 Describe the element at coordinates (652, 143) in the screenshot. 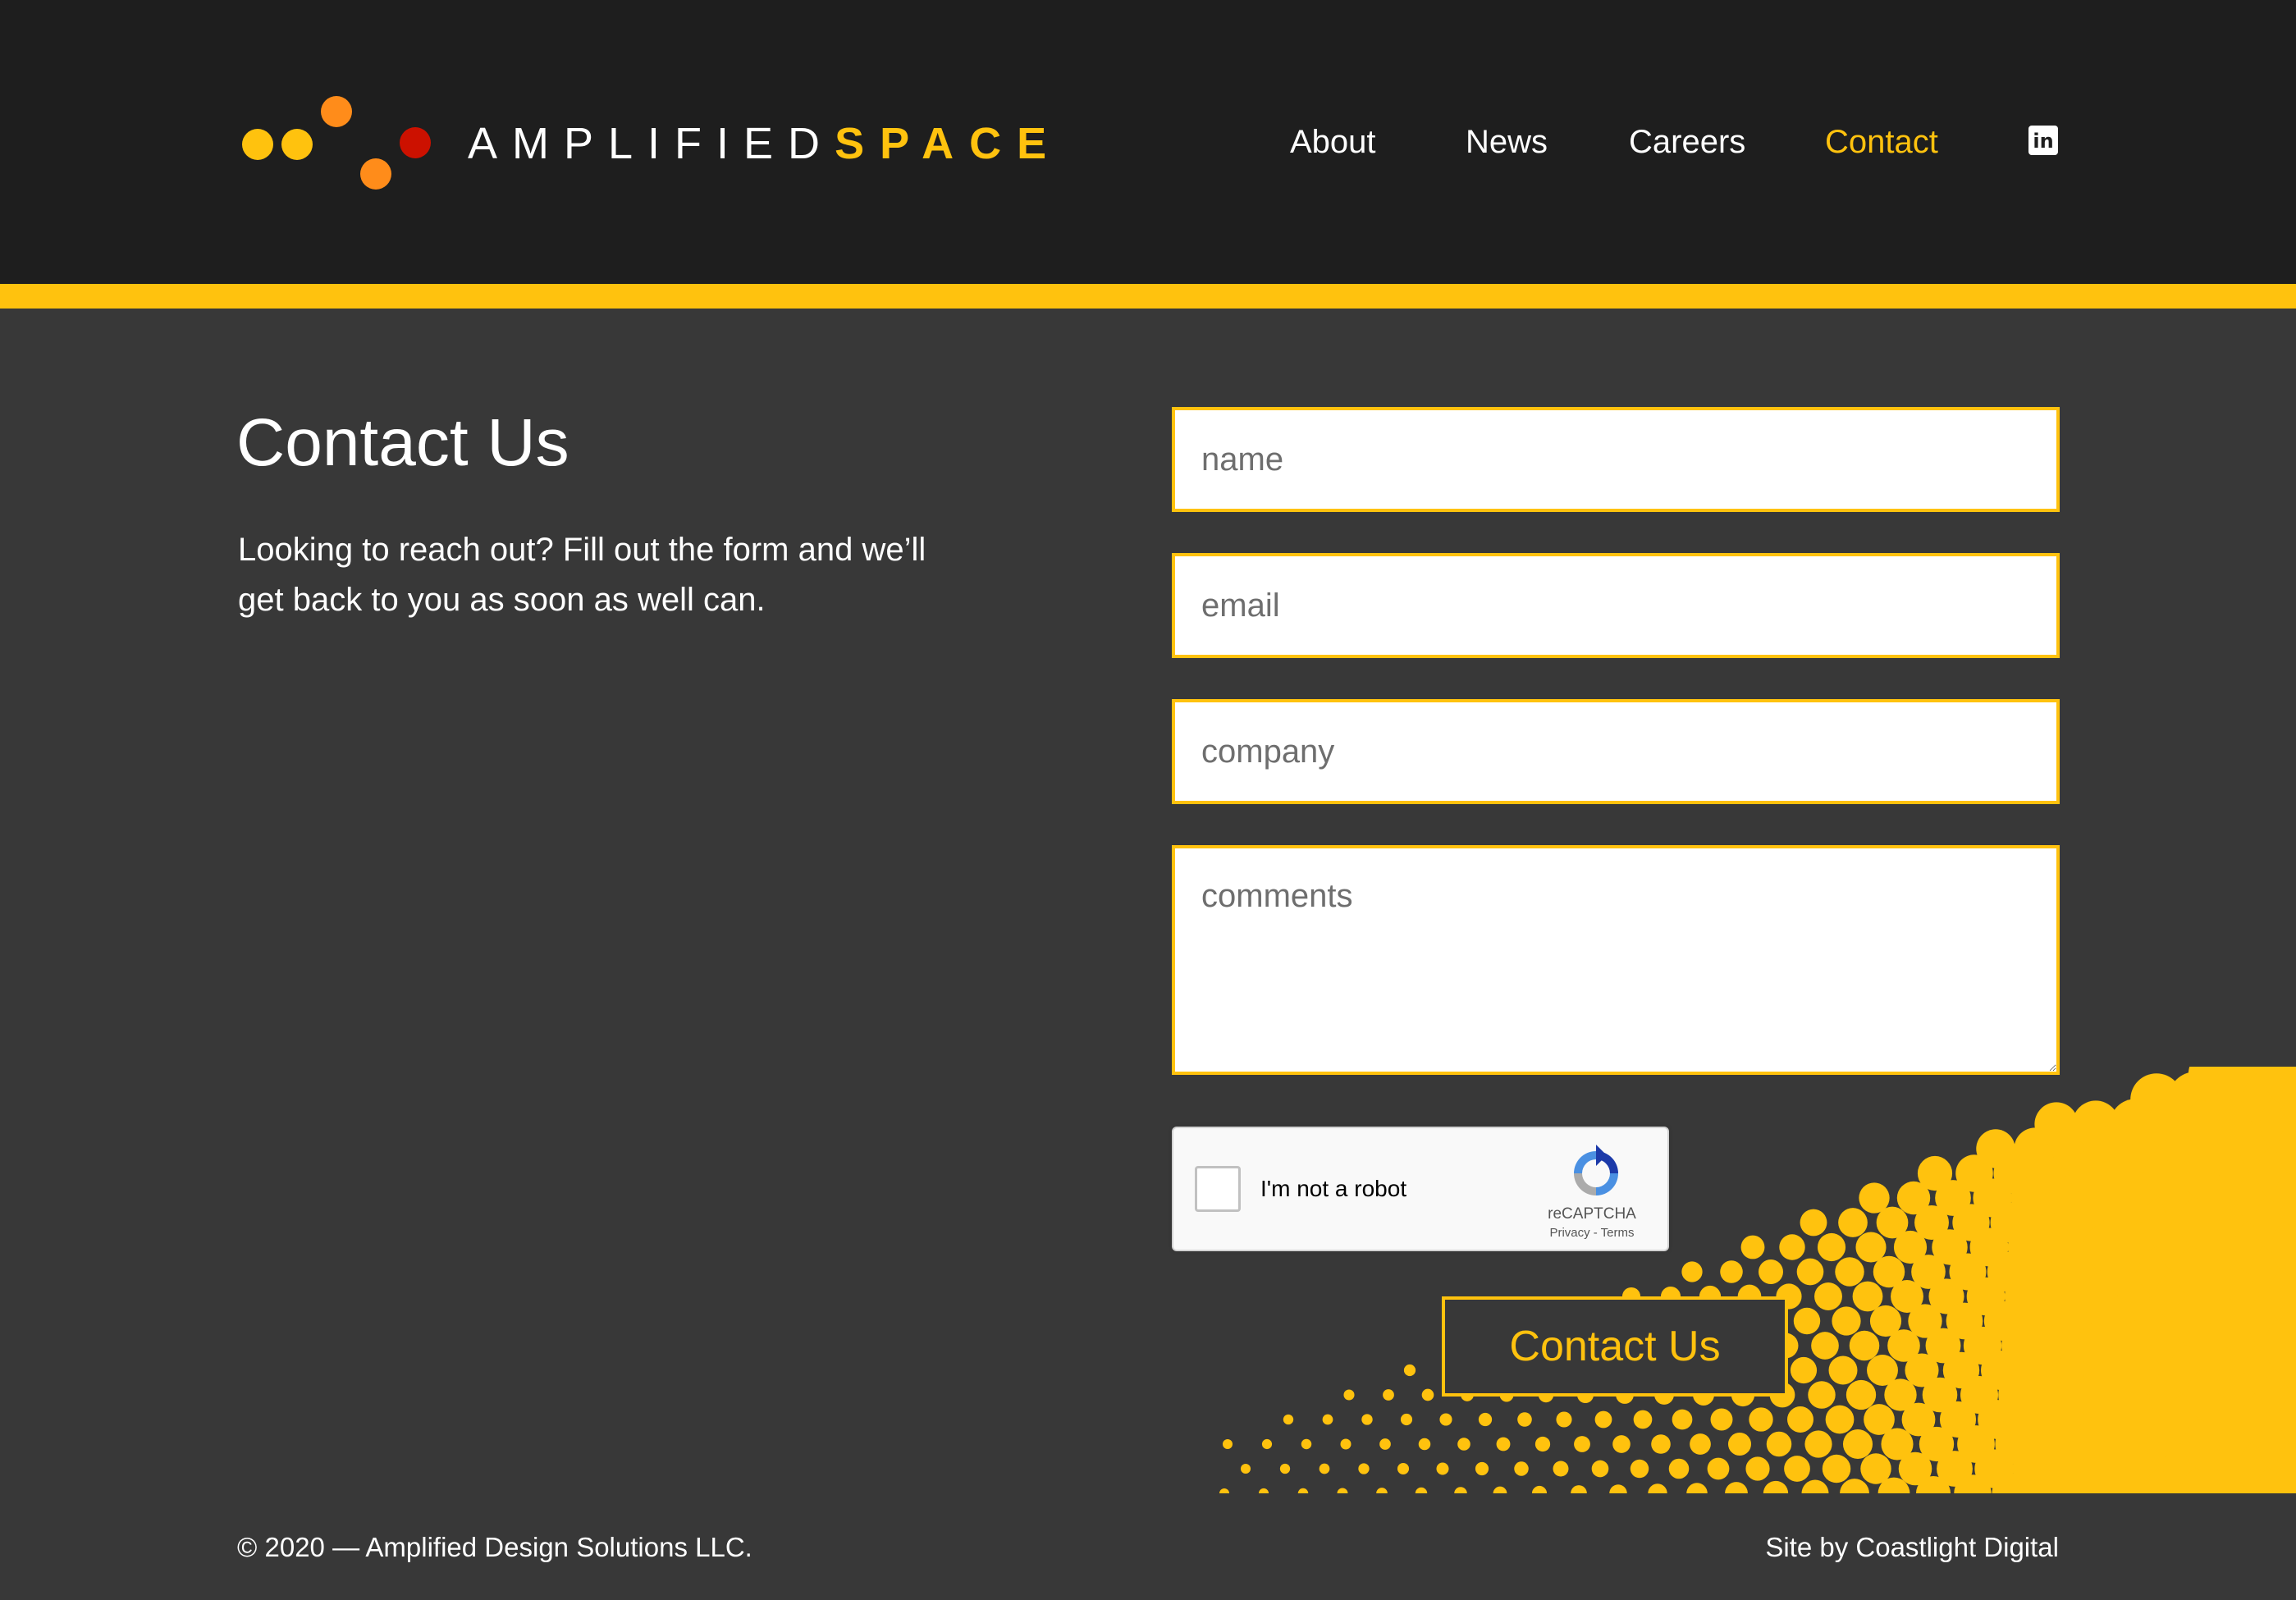

I see `logo-word-amplified: AMPLIFIED` at that location.